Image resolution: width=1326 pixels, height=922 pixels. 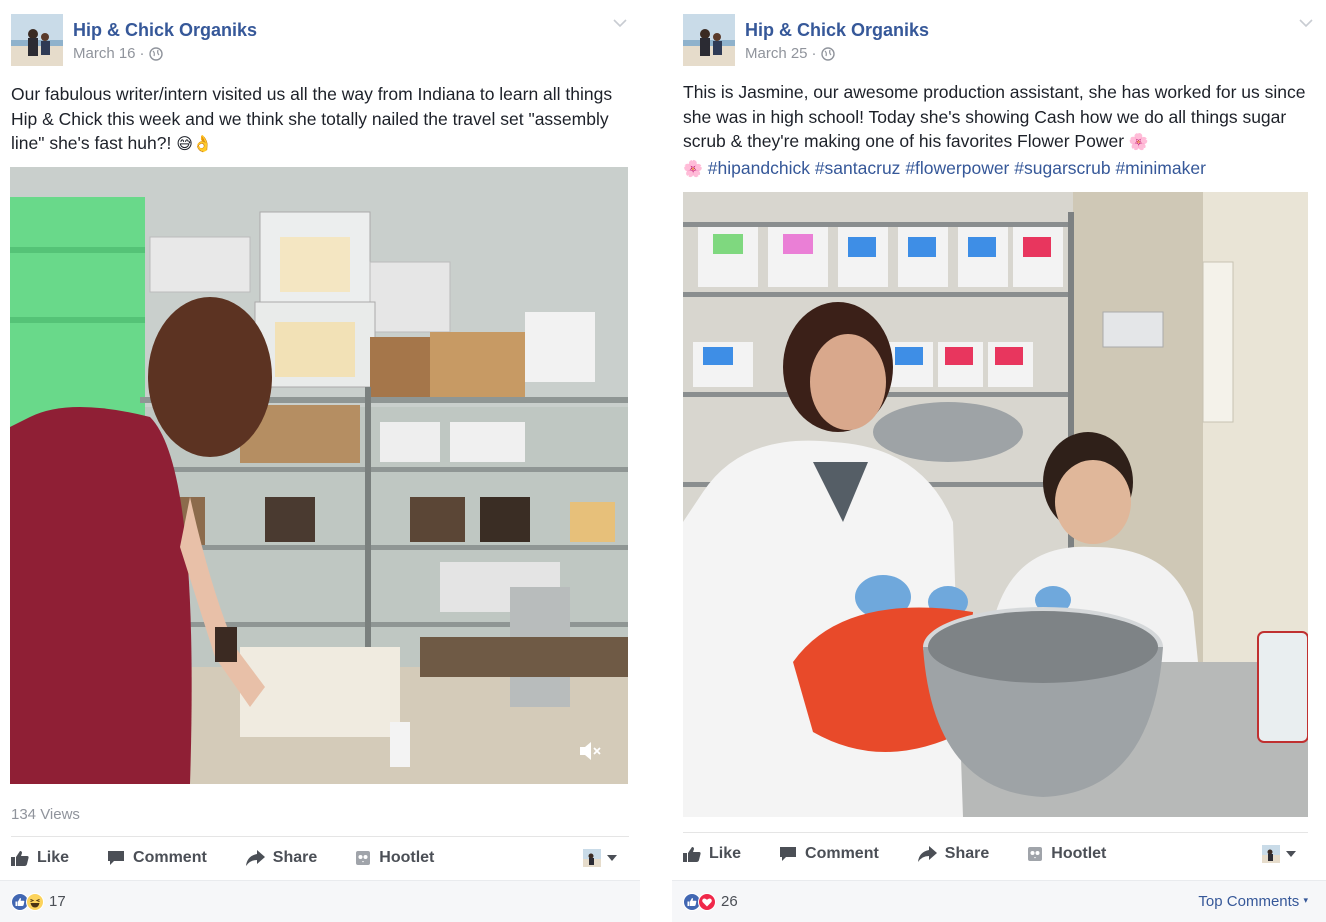 What do you see at coordinates (759, 168) in the screenshot?
I see `hashtag-link: #hipandchick` at bounding box center [759, 168].